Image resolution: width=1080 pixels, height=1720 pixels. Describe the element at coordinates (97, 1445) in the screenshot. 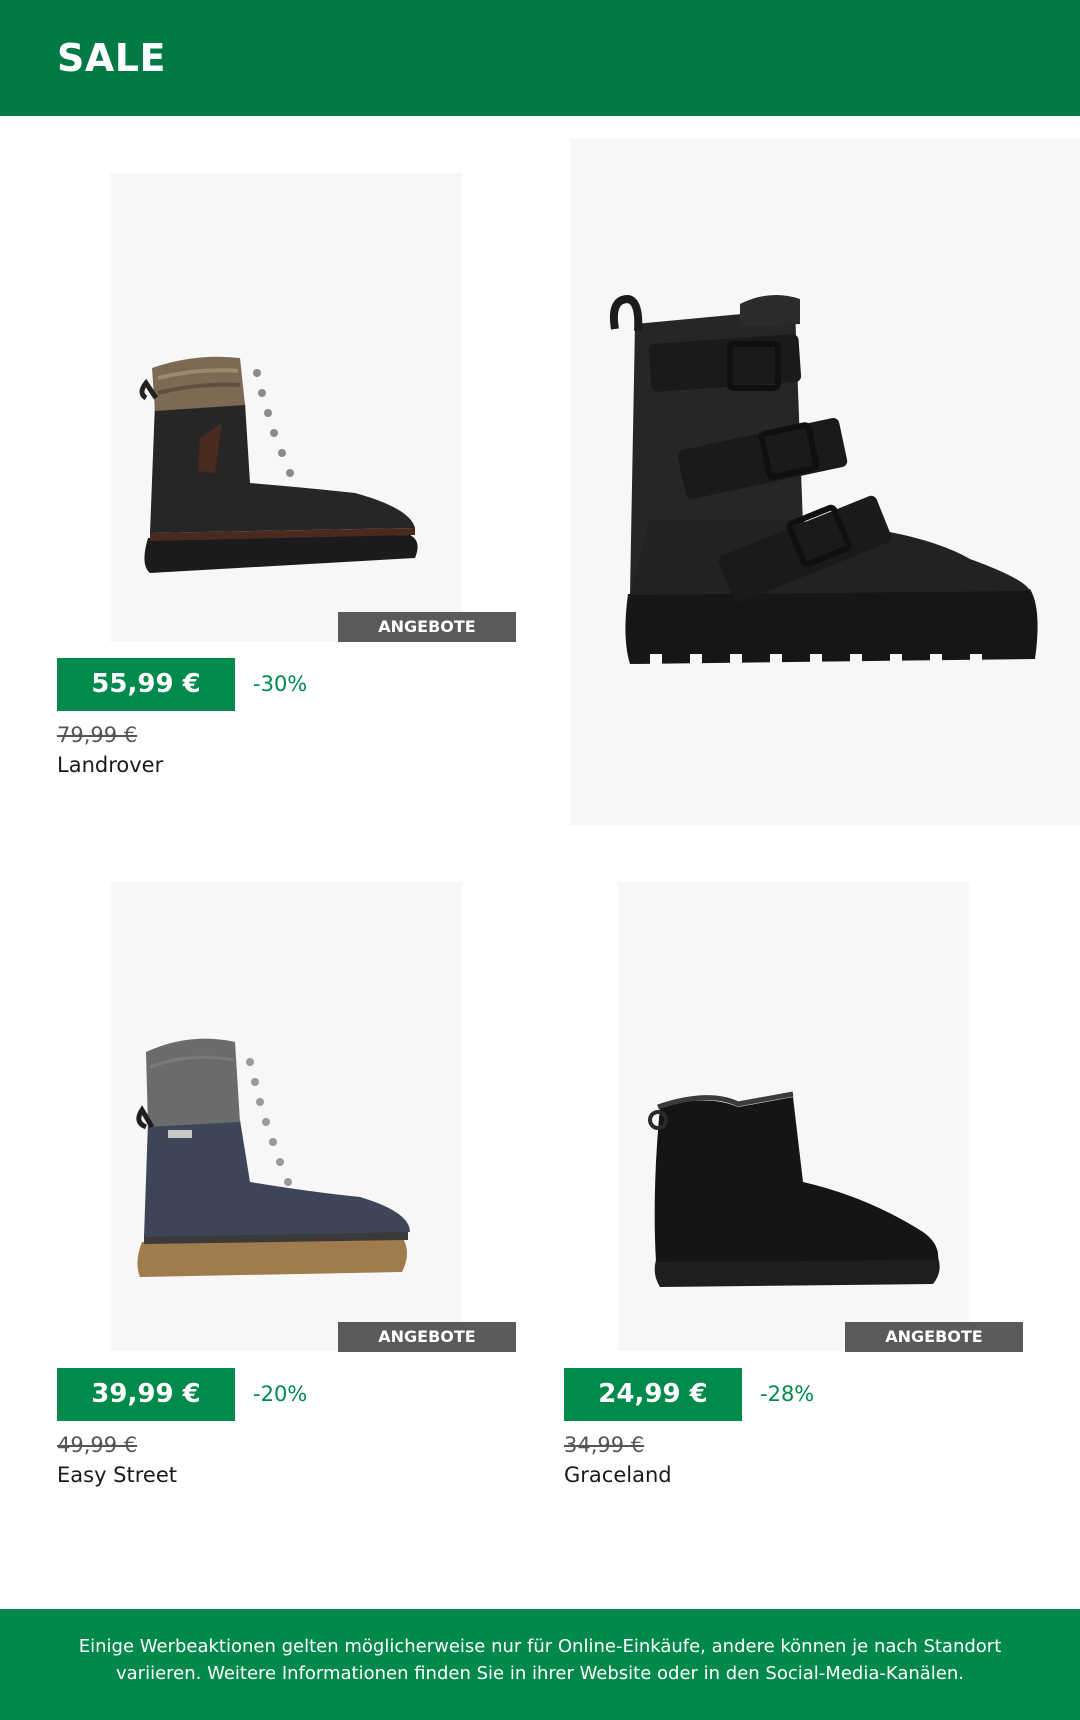

I see `original-price: 49,99 €` at that location.